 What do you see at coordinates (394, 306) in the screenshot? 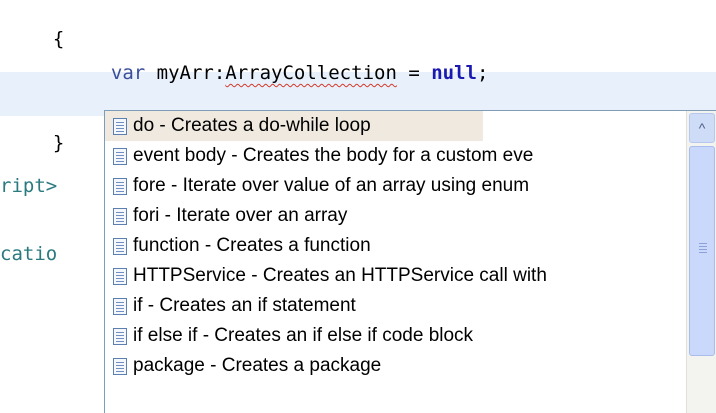
I see `completion-item: if - Creates an if statement` at bounding box center [394, 306].